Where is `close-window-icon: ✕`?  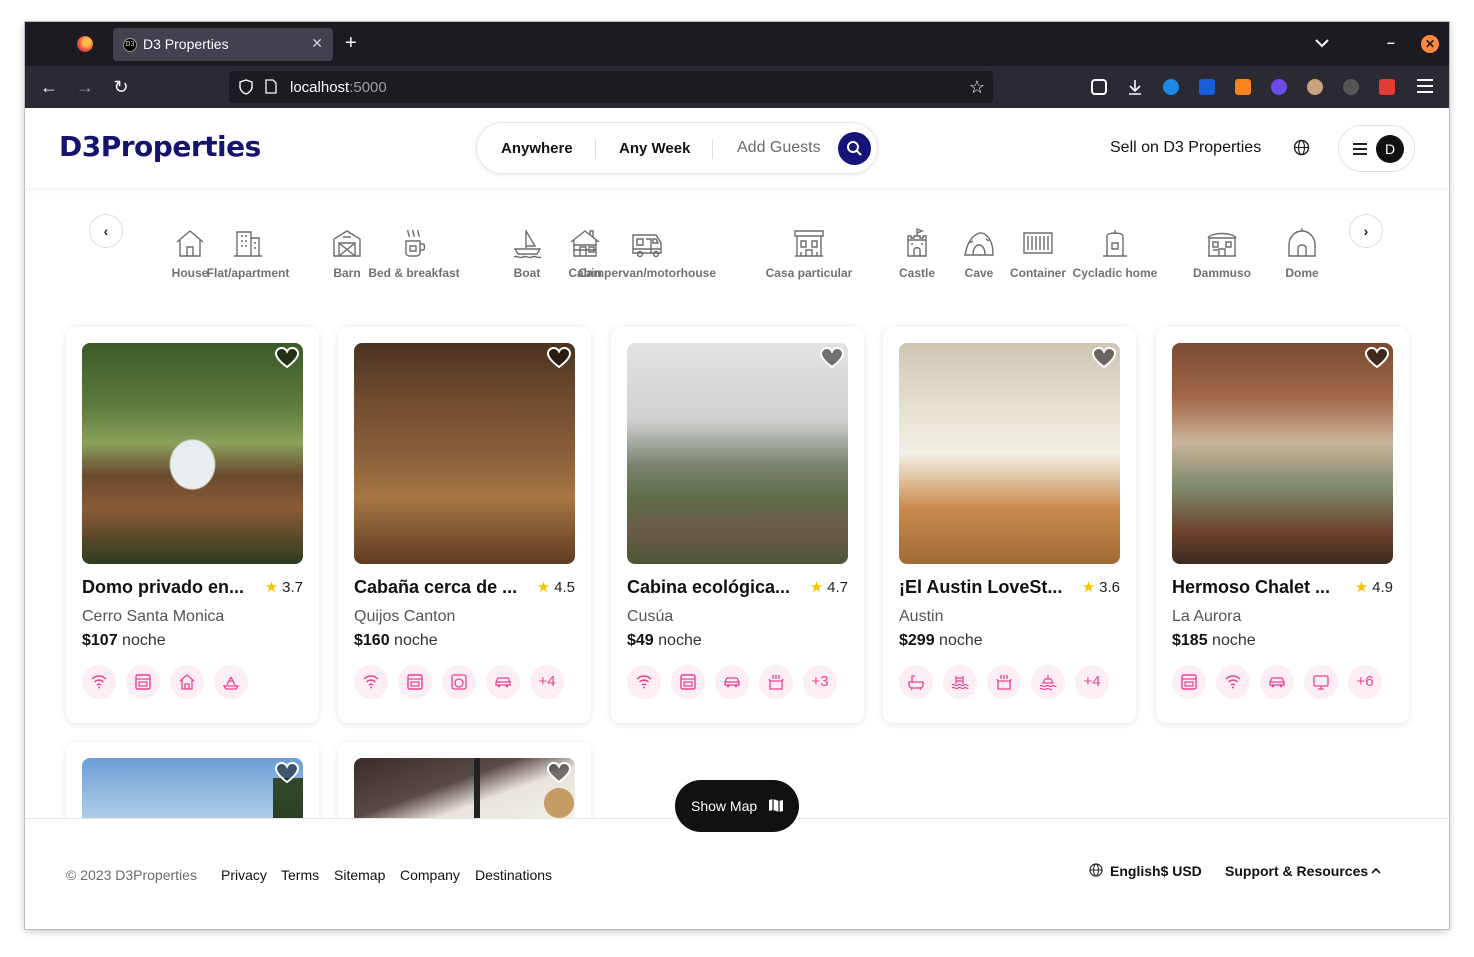 close-window-icon: ✕ is located at coordinates (1430, 44).